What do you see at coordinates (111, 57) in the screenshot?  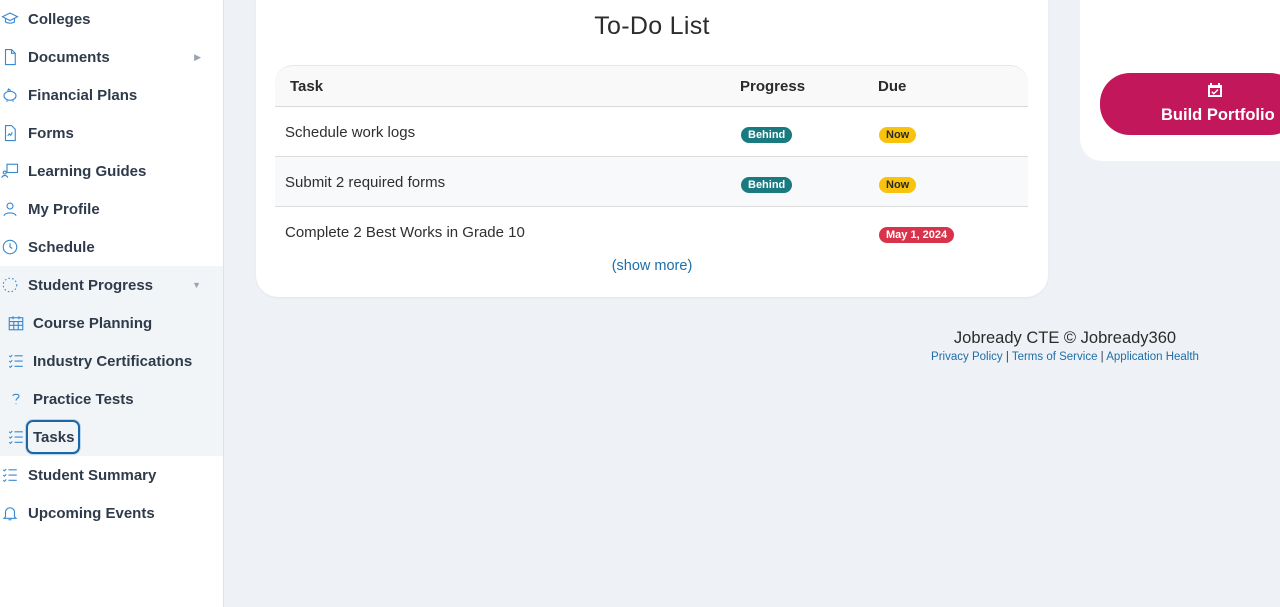 I see `sidebar-item-documents: Documents ▶` at bounding box center [111, 57].